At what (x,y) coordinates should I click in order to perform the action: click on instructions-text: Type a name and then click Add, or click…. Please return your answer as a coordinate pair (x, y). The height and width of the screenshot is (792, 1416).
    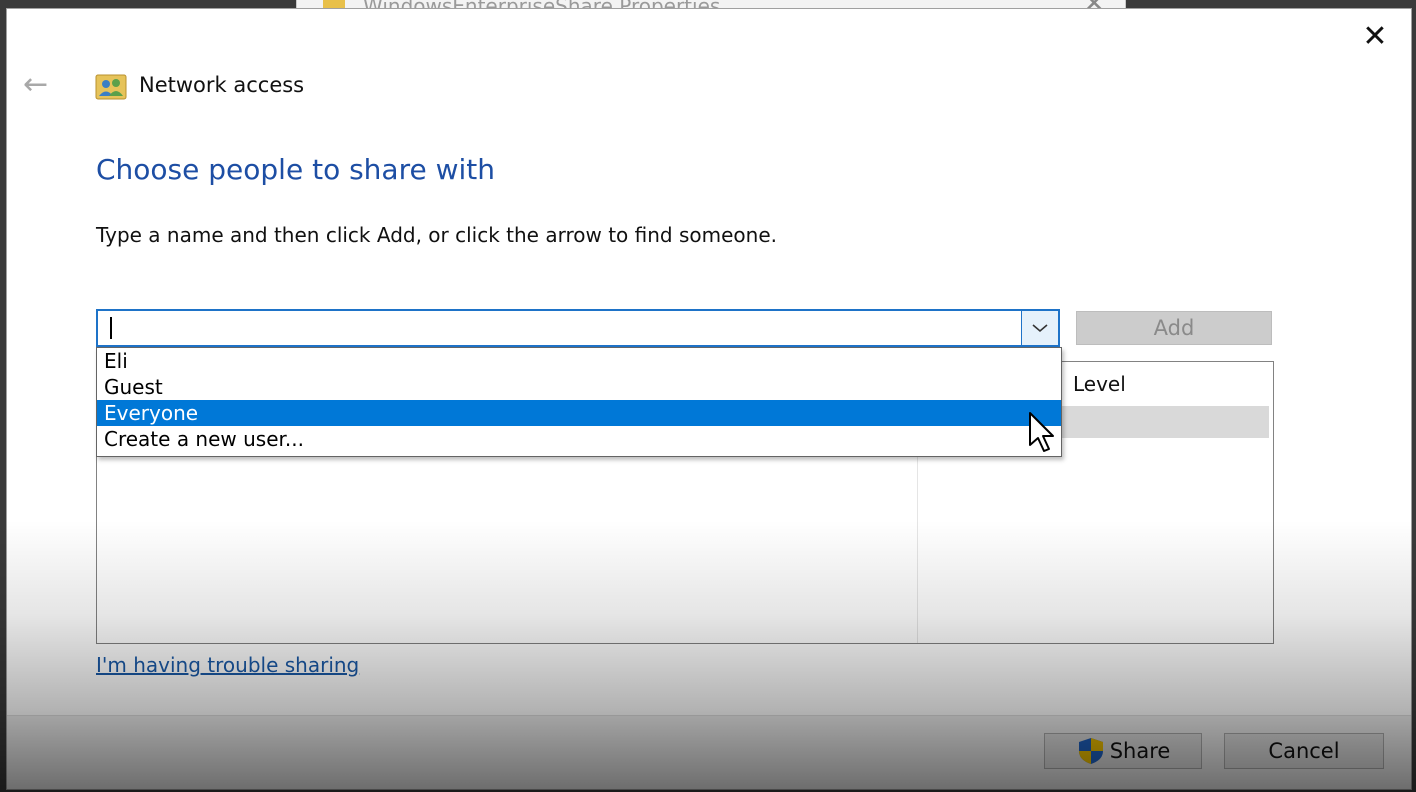
    Looking at the image, I should click on (436, 235).